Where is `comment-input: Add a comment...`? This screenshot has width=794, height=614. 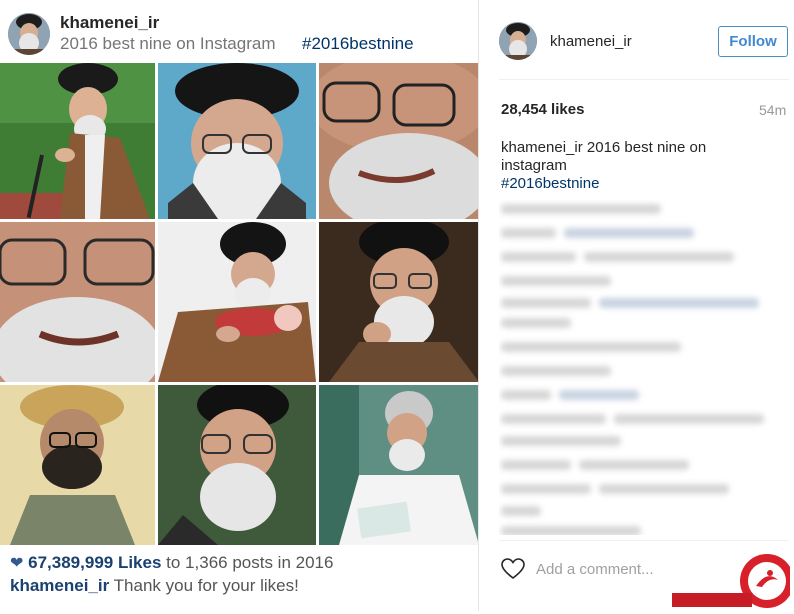
comment-input: Add a comment... is located at coordinates (595, 569).